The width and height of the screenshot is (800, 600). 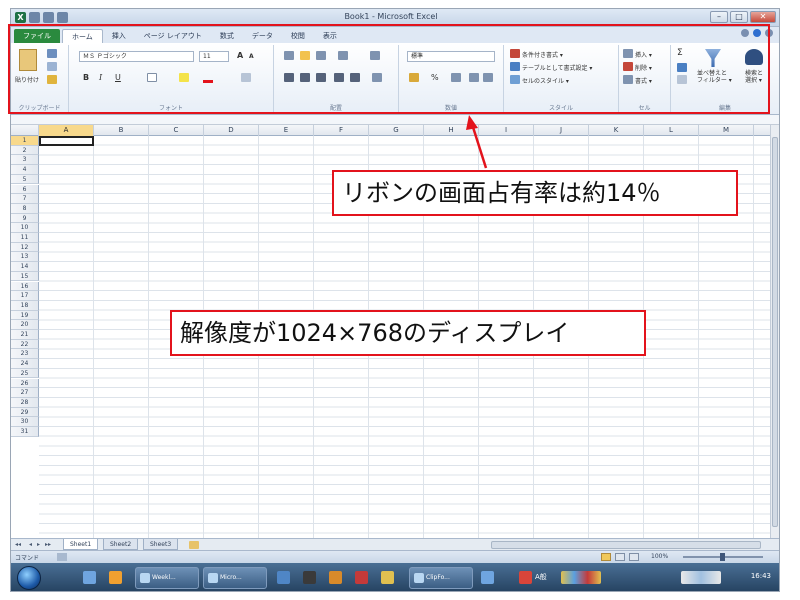 I want to click on sheet-nav-first-icon: ◂◂, so click(x=18, y=544).